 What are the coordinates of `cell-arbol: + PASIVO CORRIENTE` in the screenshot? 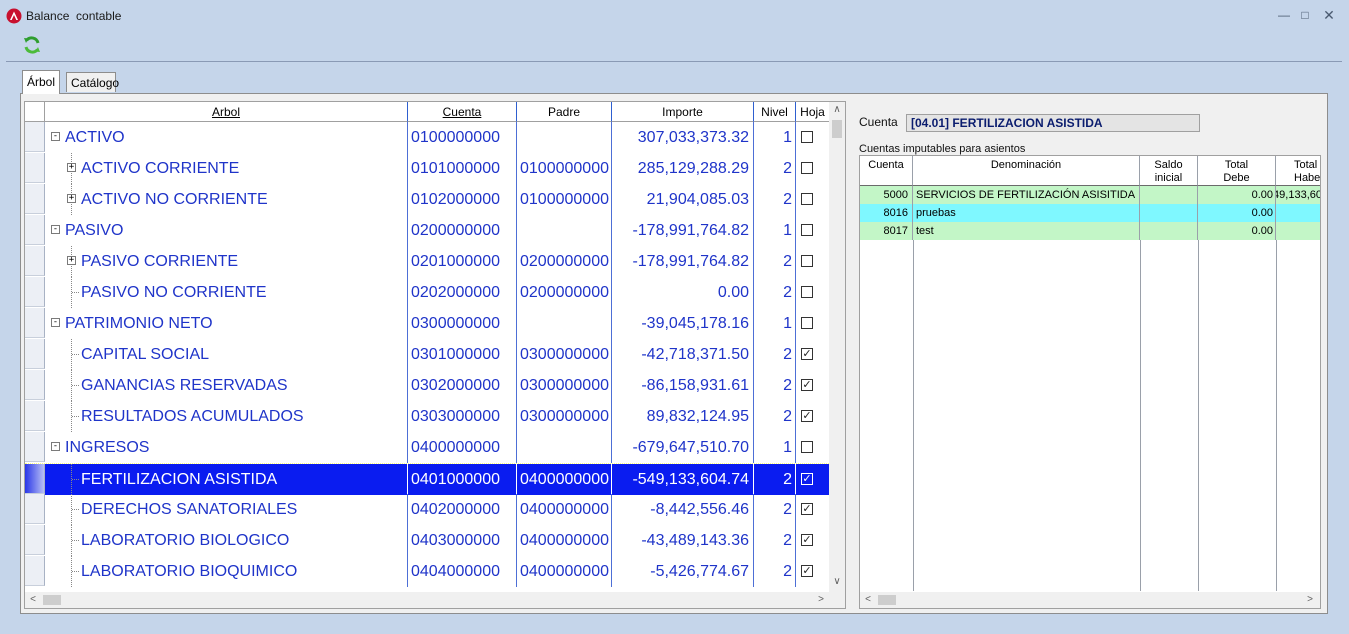 It's located at (226, 261).